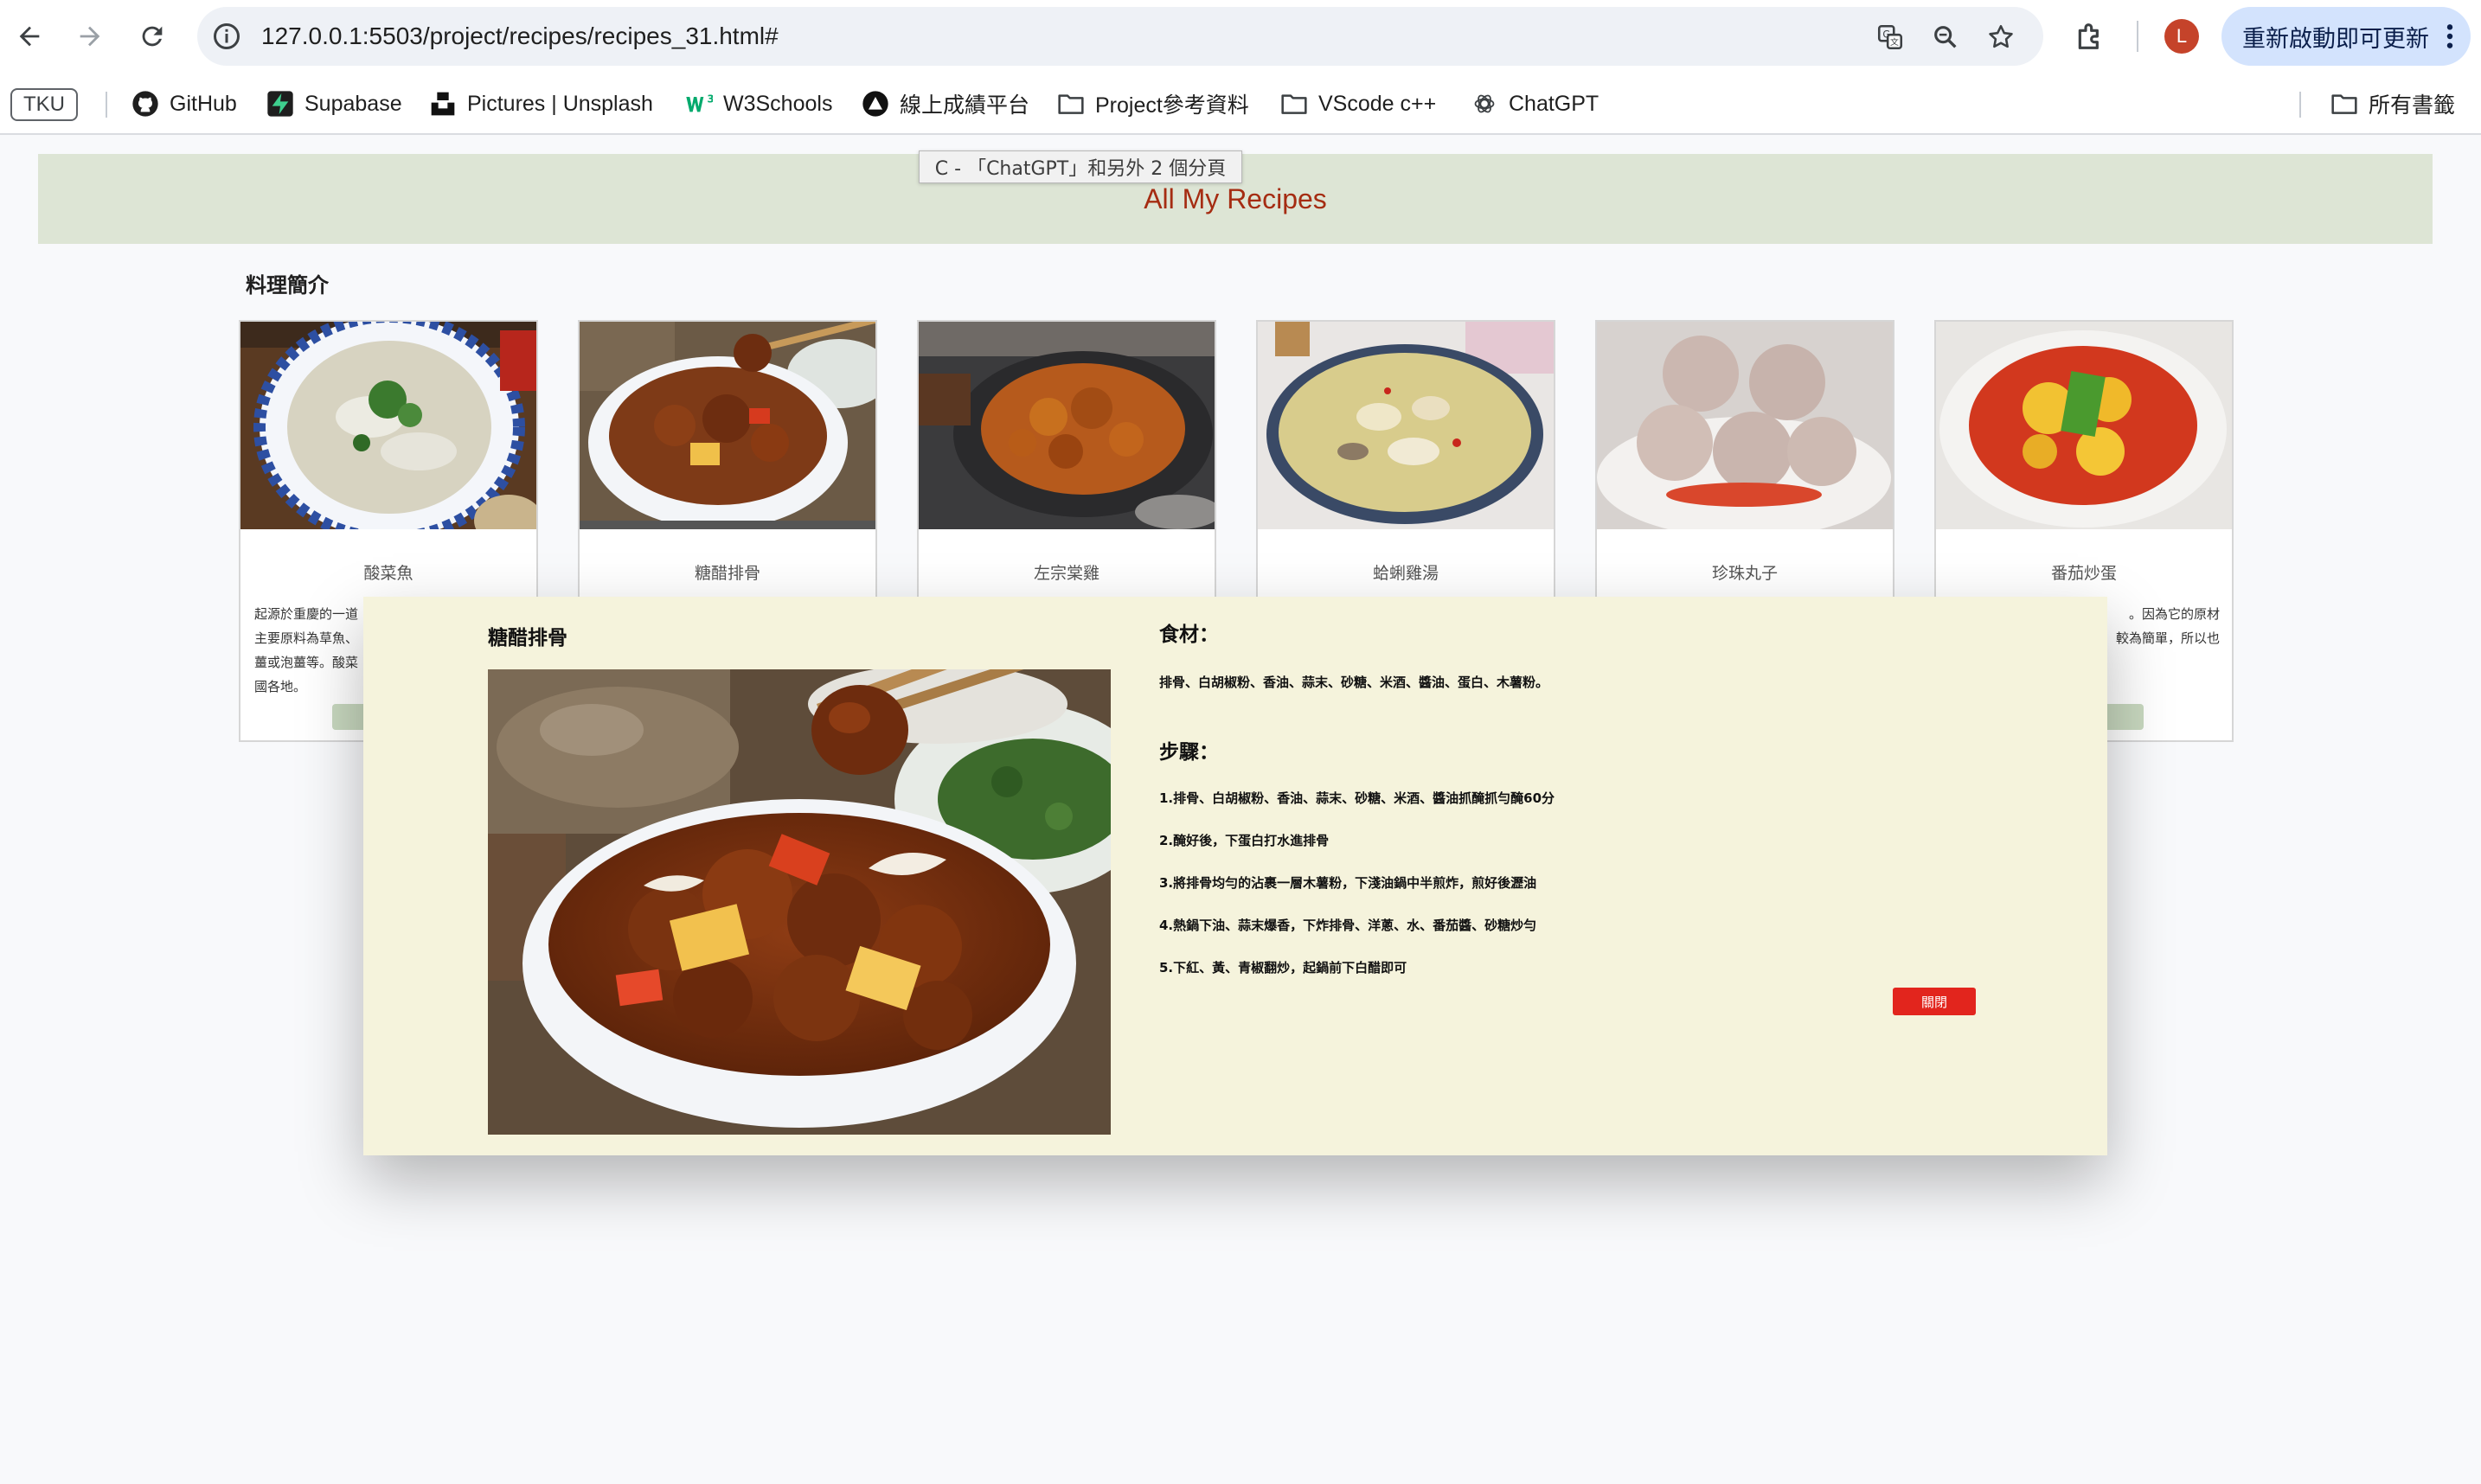 Image resolution: width=2481 pixels, height=1484 pixels. Describe the element at coordinates (1484, 104) in the screenshot. I see `chatgpt-icon` at that location.